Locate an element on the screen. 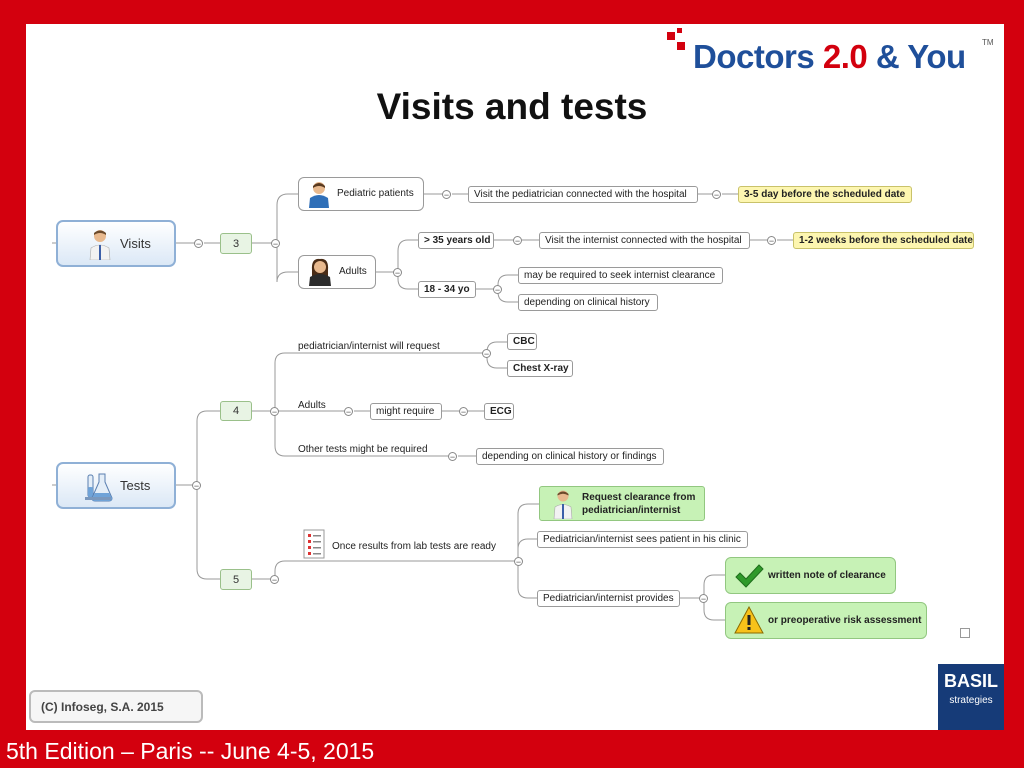 The width and height of the screenshot is (1024, 768). basil-logo-line2: strategies is located at coordinates (971, 700).